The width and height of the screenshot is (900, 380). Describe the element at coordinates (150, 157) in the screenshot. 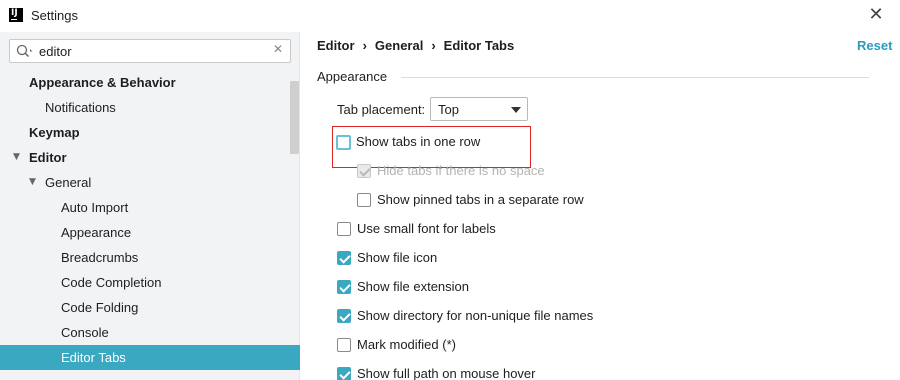

I see `tree-item-editor: ▼ Editor` at that location.